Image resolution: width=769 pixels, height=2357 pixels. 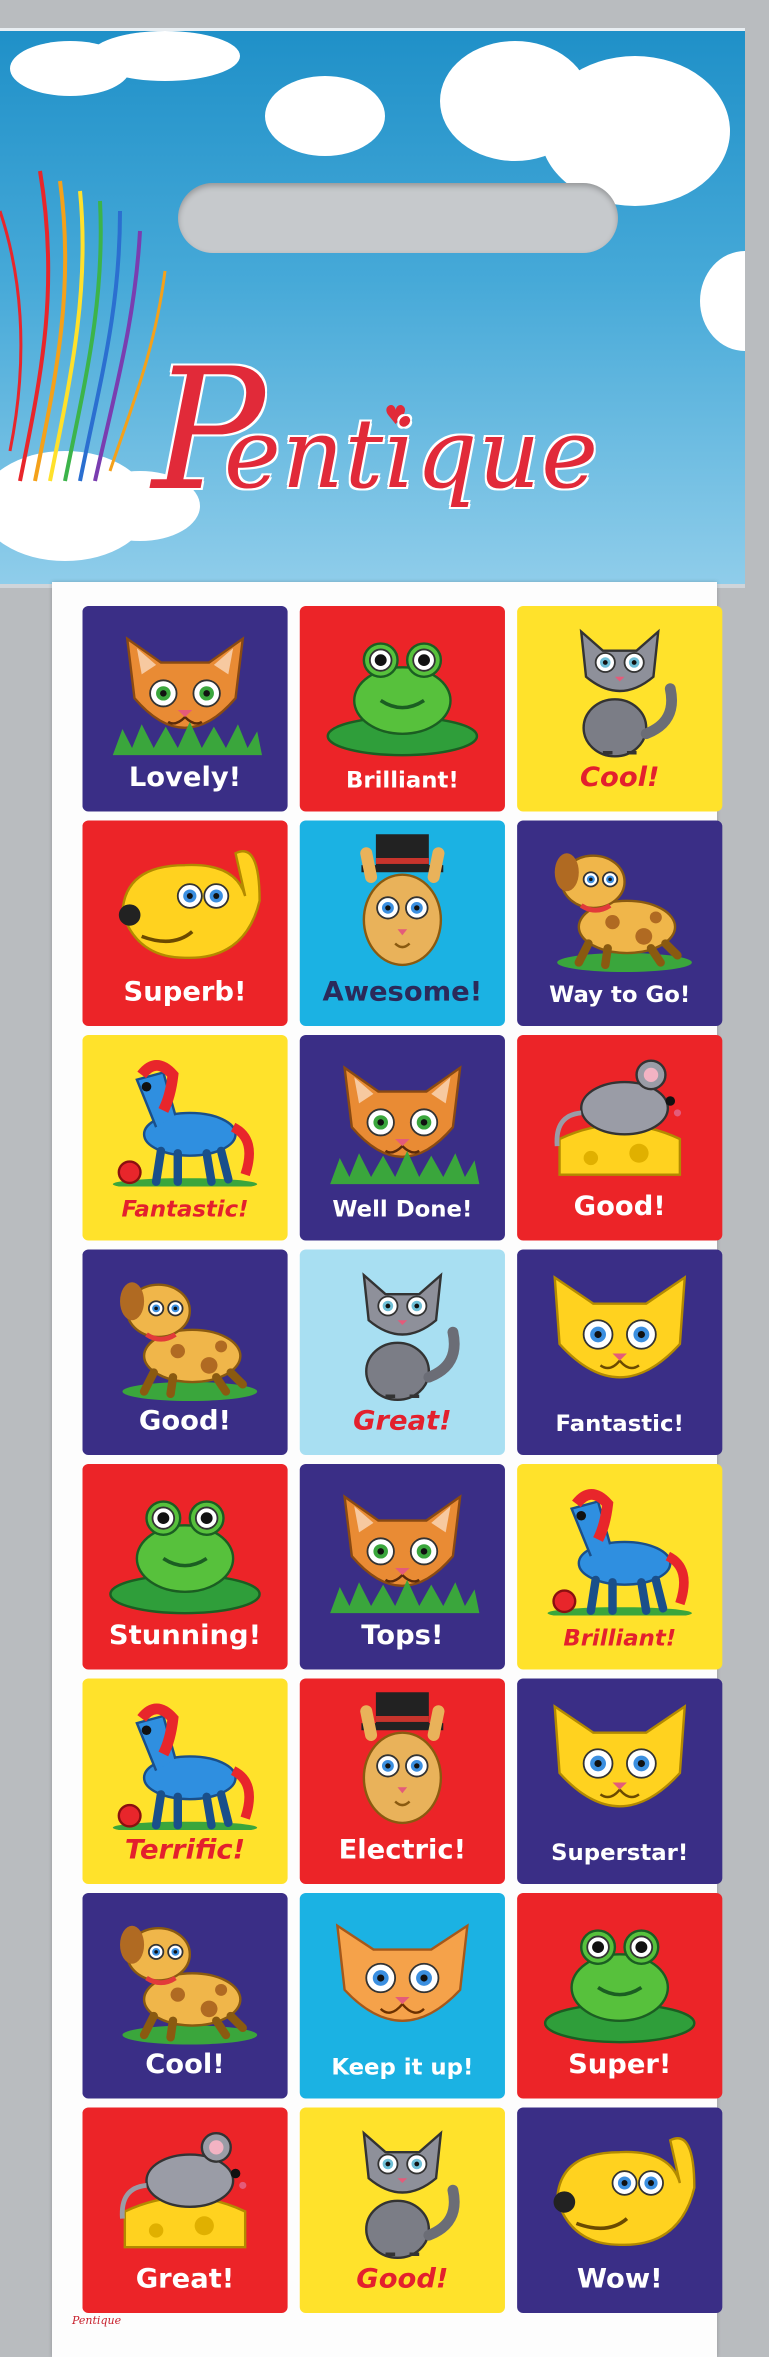 I want to click on sticker: Stunning!, so click(x=185, y=1567).